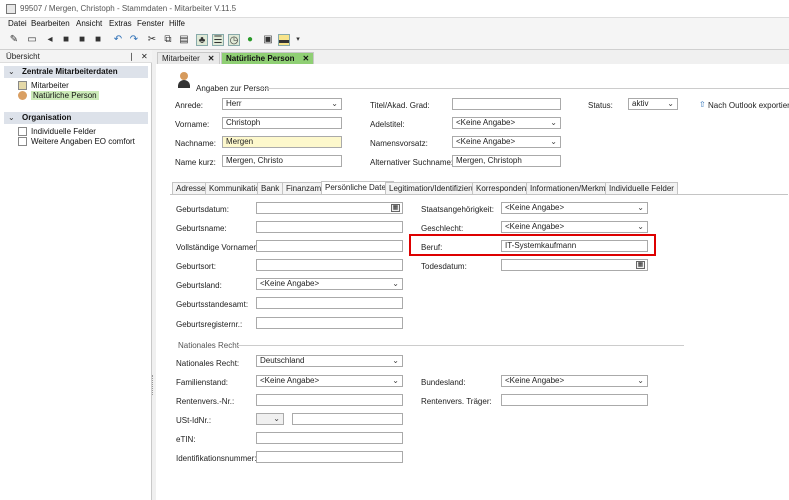 This screenshot has height=500, width=789. Describe the element at coordinates (212, 304) in the screenshot. I see `standesamt-label: Geburtsstandesamt:` at that location.